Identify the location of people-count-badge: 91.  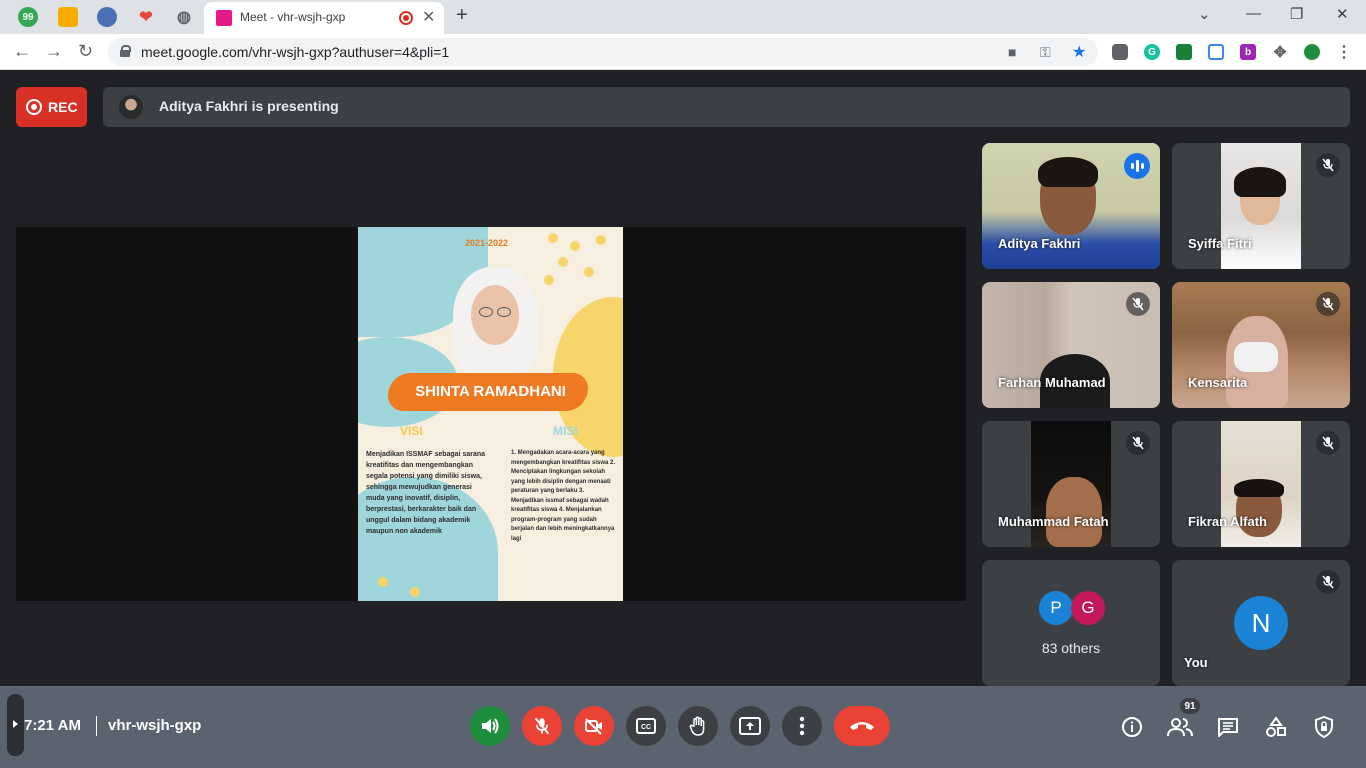
(1190, 706).